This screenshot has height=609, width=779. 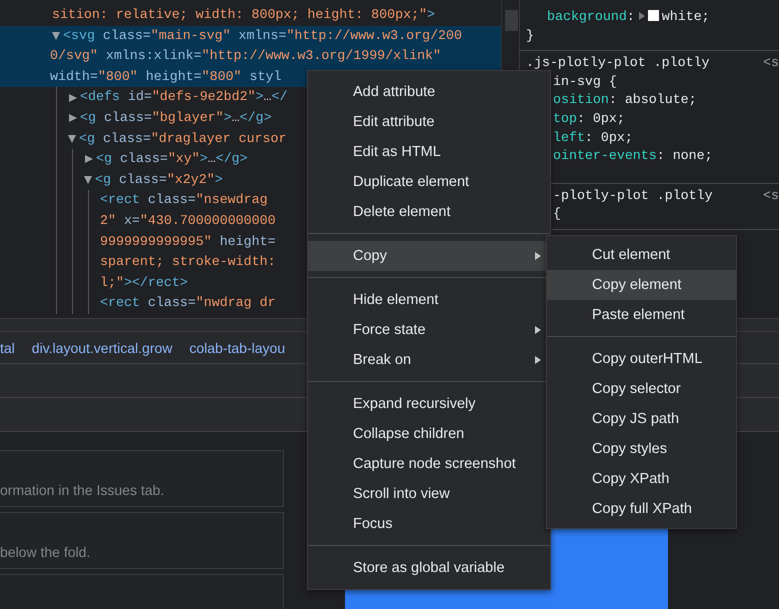 I want to click on menu-item: Duplicate element, so click(x=429, y=182).